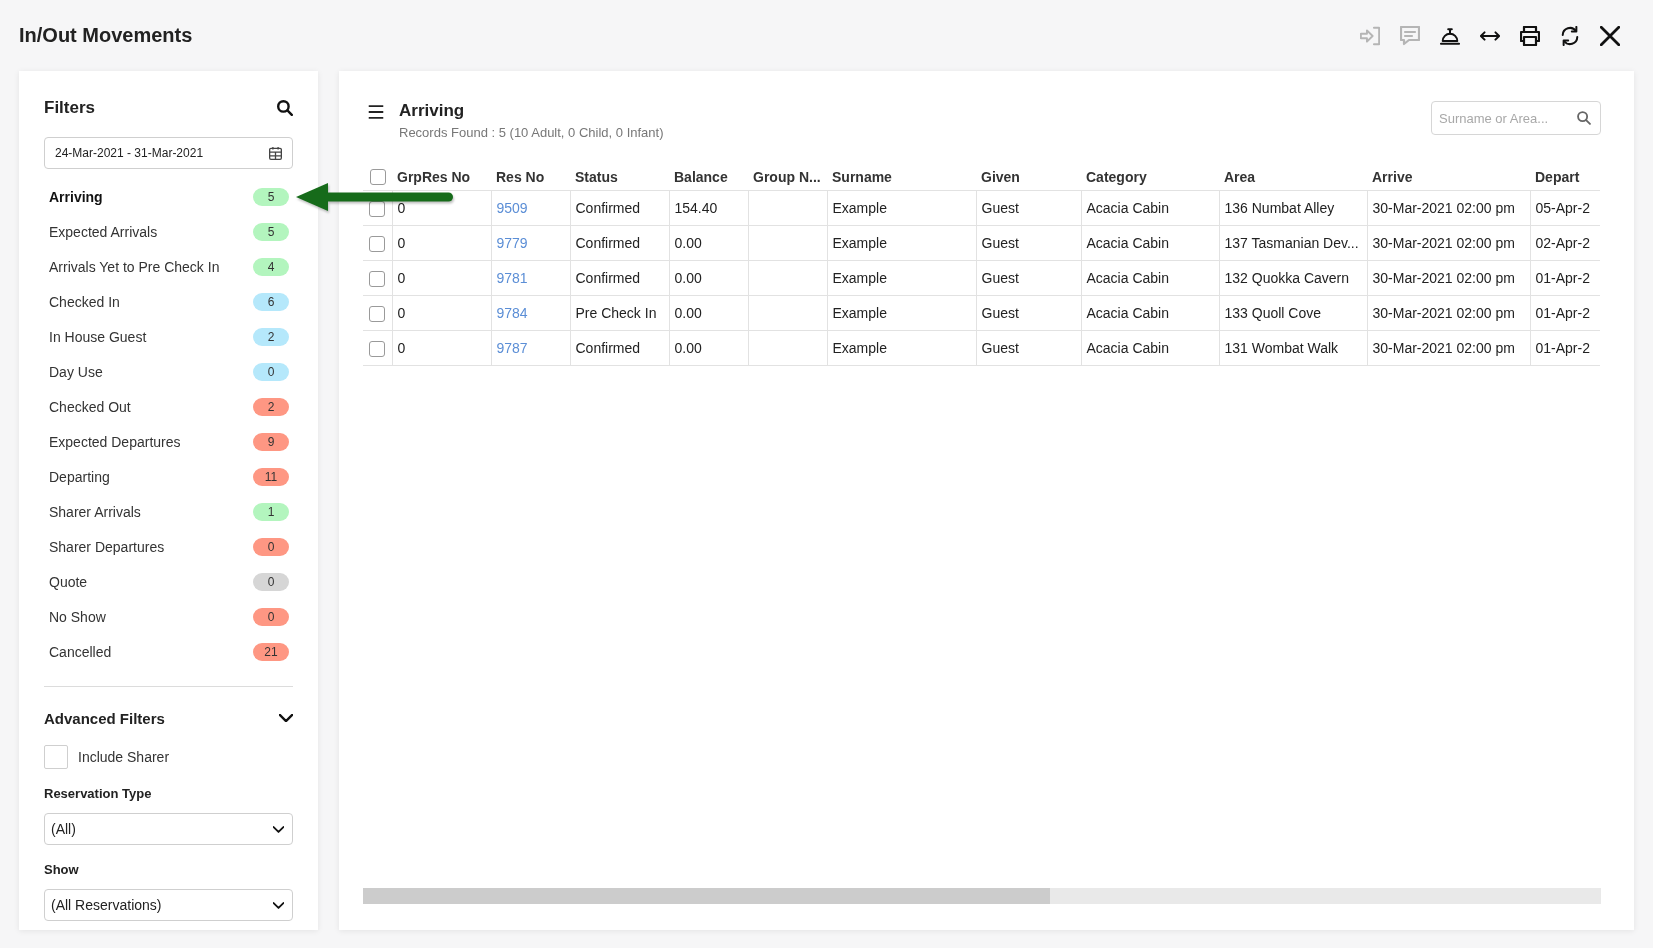 Image resolution: width=1653 pixels, height=948 pixels. What do you see at coordinates (1562, 208) in the screenshot?
I see `table-cell: 05-Apr-2` at bounding box center [1562, 208].